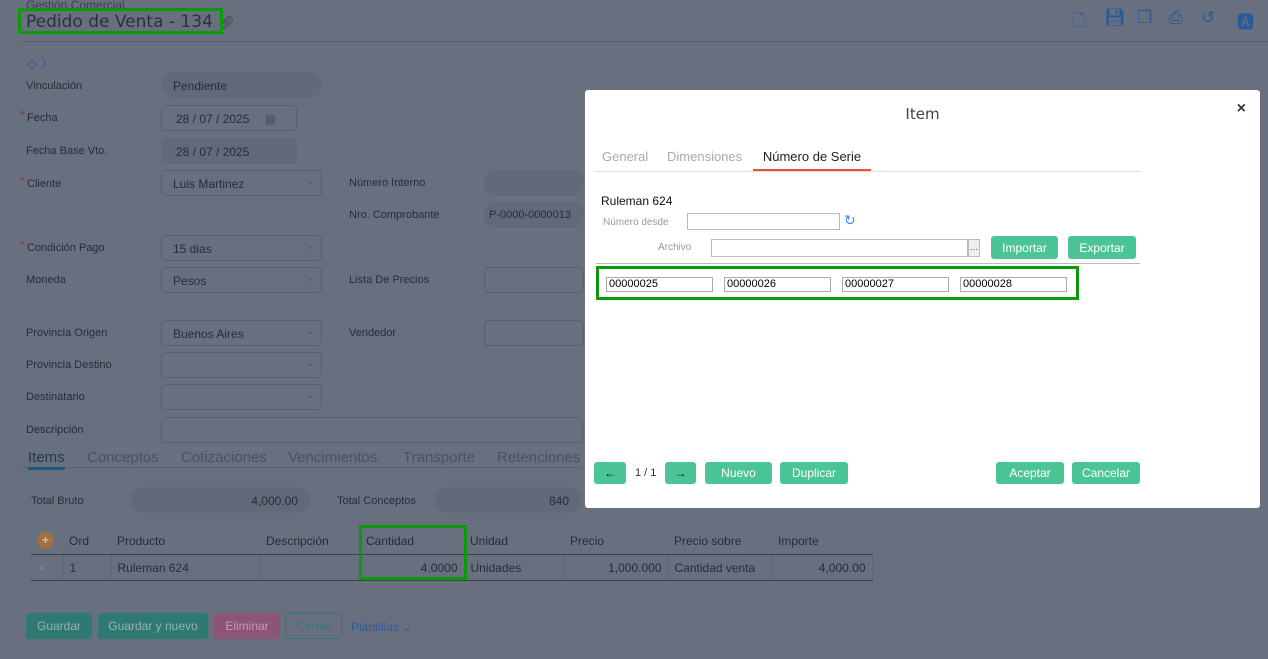 The height and width of the screenshot is (659, 1268). I want to click on moneda-label: Moneda, so click(46, 280).